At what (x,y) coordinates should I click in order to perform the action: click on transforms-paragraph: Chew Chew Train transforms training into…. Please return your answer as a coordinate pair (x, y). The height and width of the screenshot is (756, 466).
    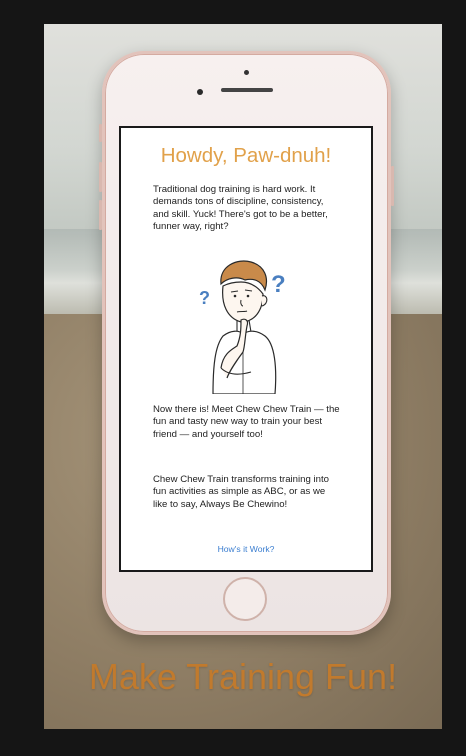
    Looking at the image, I should click on (241, 492).